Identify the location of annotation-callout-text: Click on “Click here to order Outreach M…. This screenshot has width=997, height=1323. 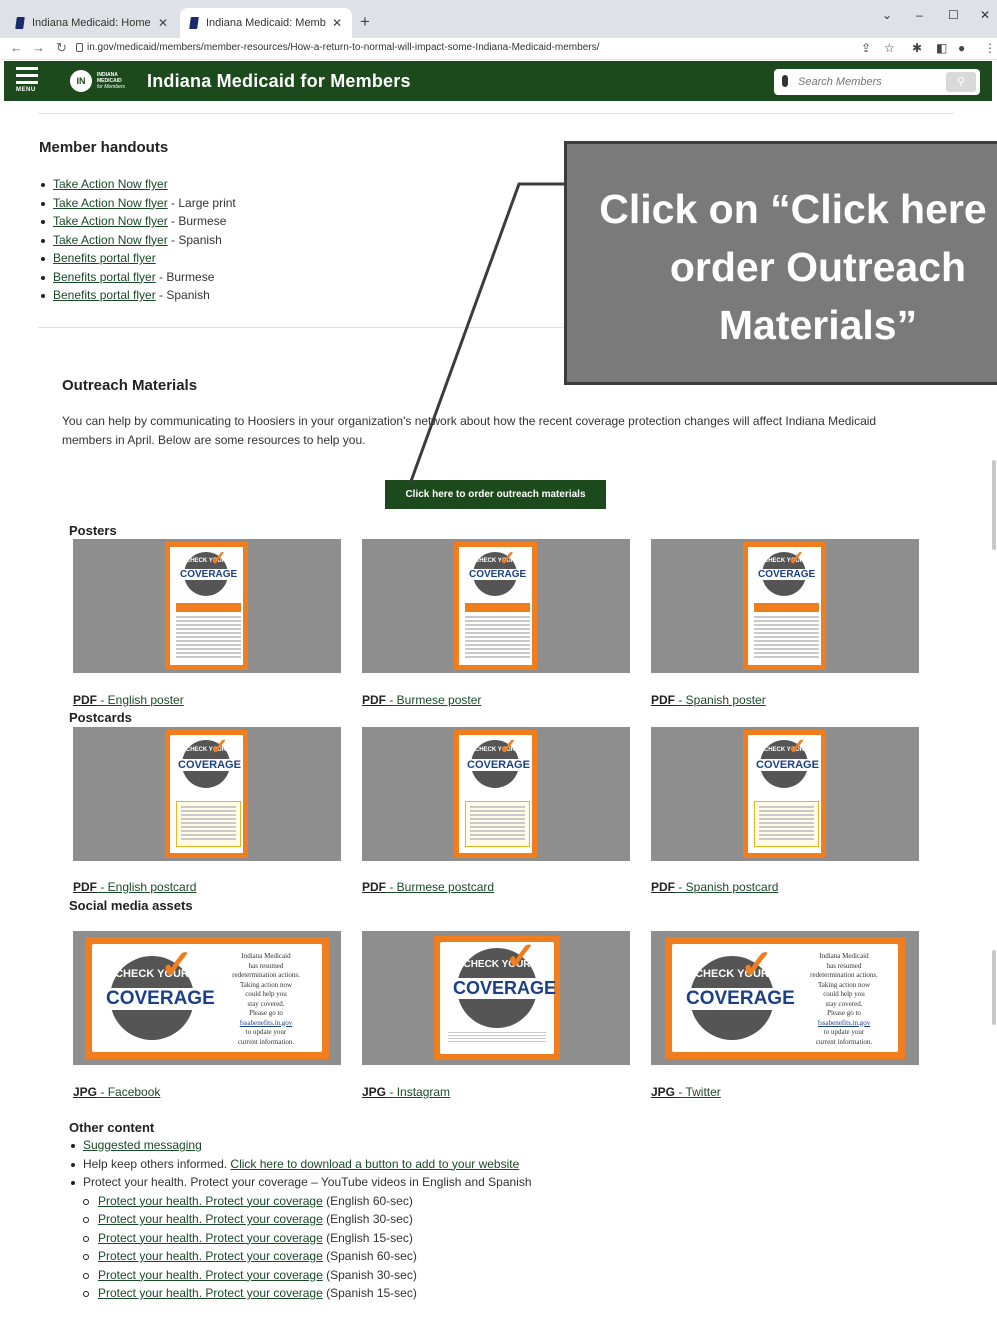
(798, 267).